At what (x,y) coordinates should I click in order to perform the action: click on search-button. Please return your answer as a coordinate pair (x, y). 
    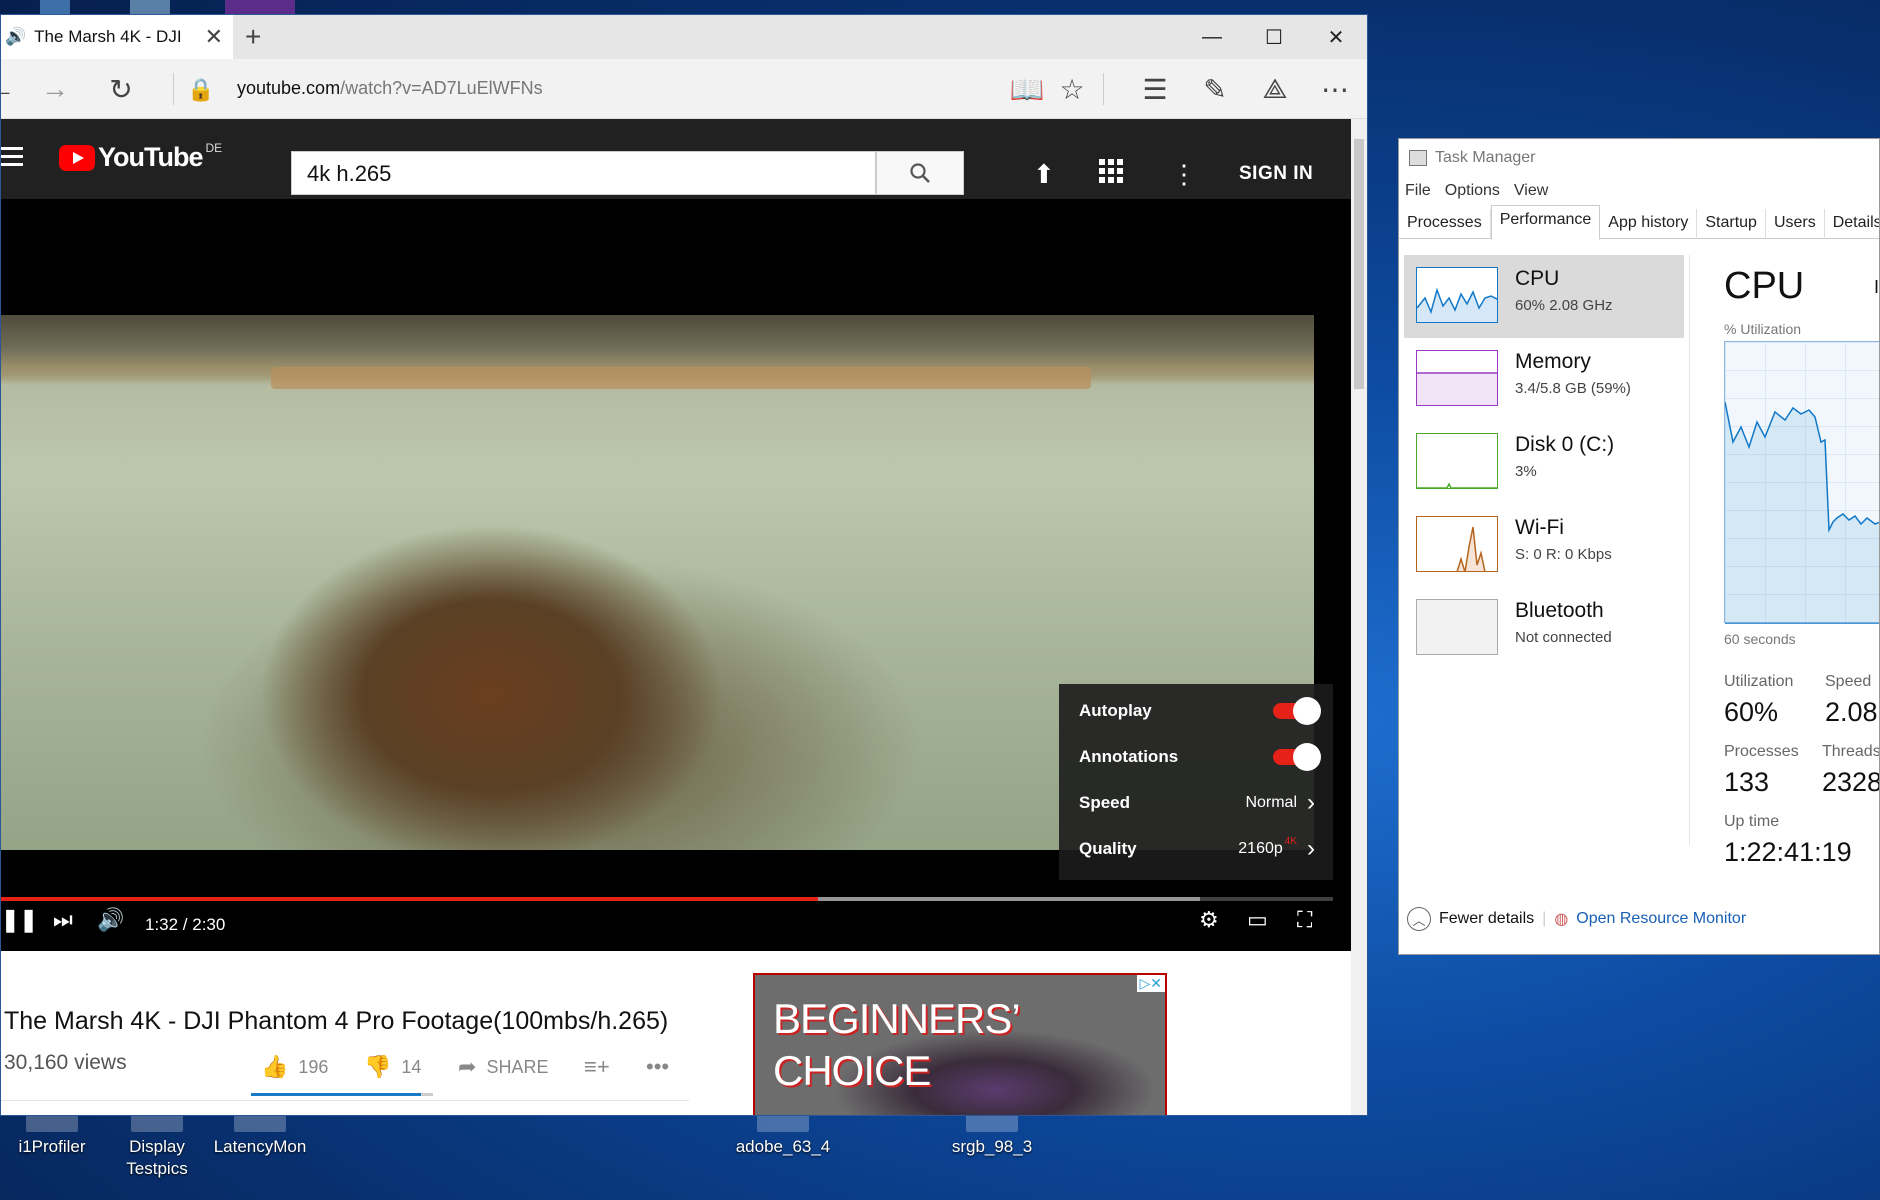
    Looking at the image, I should click on (920, 173).